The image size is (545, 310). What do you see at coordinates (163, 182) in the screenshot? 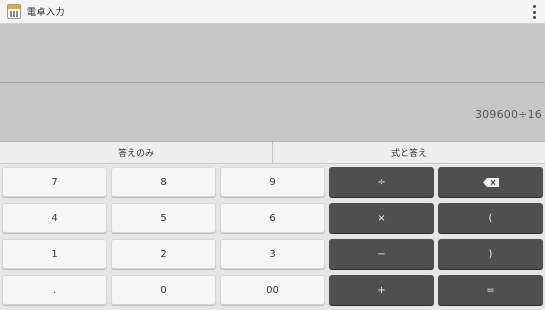
I see `key-8: 8` at bounding box center [163, 182].